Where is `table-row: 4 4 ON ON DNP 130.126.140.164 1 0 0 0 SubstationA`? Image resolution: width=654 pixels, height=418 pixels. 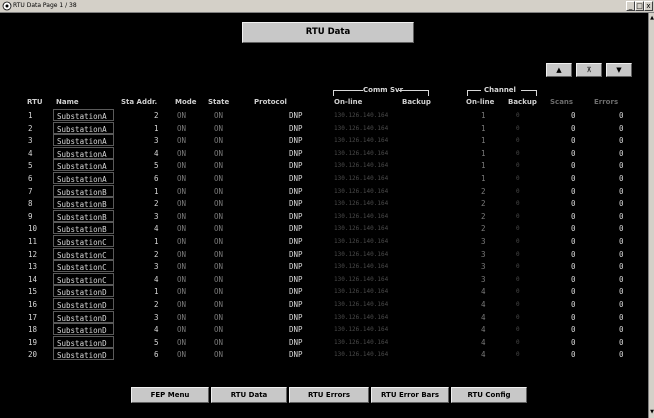
table-row: 4 4 ON ON DNP 130.126.140.164 1 0 0 0 SubstationA is located at coordinates (324, 153).